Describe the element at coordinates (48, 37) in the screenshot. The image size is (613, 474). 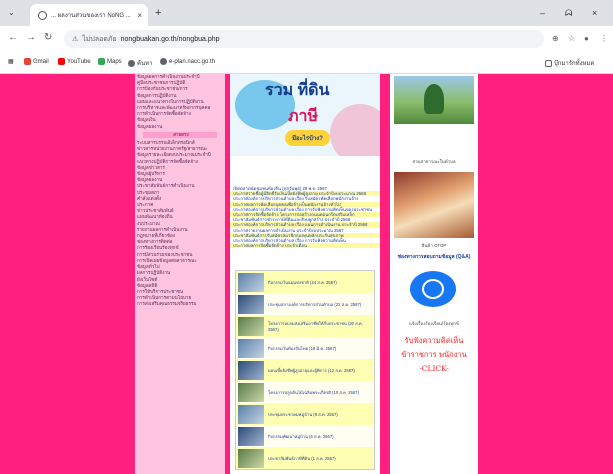
I see `reload-icon: ↻` at that location.